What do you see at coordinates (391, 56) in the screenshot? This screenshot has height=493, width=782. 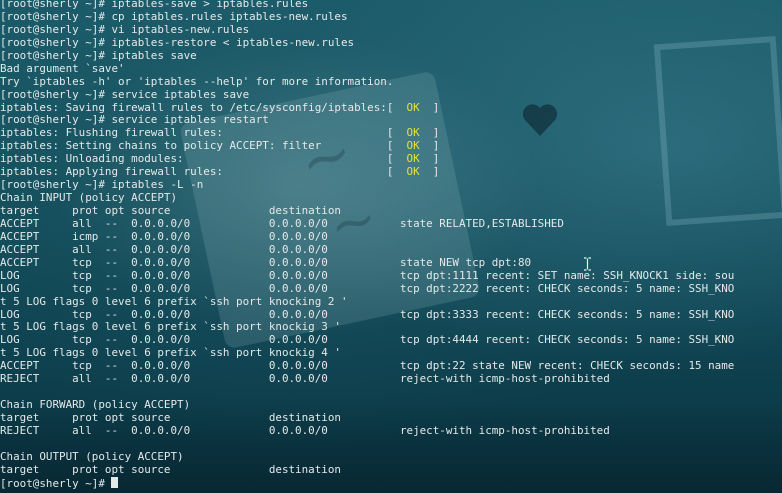 I see `terminal-line: [root@sherly ~]# iptables save` at bounding box center [391, 56].